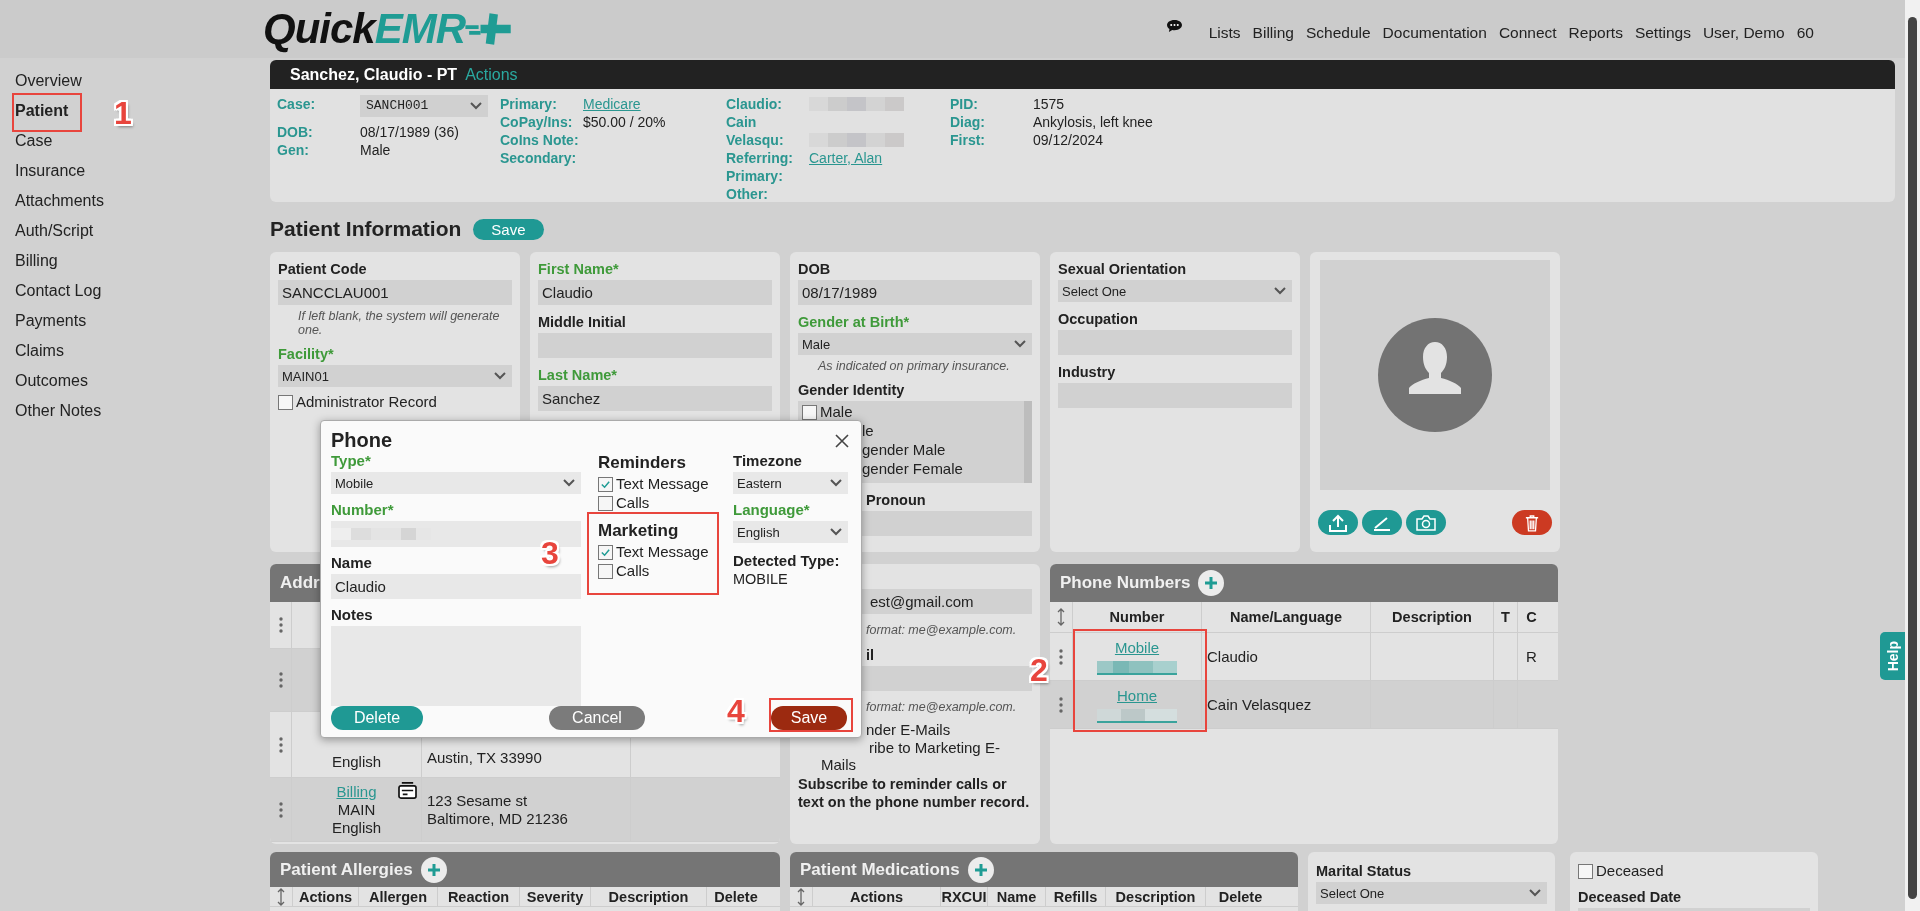  Describe the element at coordinates (836, 412) in the screenshot. I see `option-label: Male` at that location.